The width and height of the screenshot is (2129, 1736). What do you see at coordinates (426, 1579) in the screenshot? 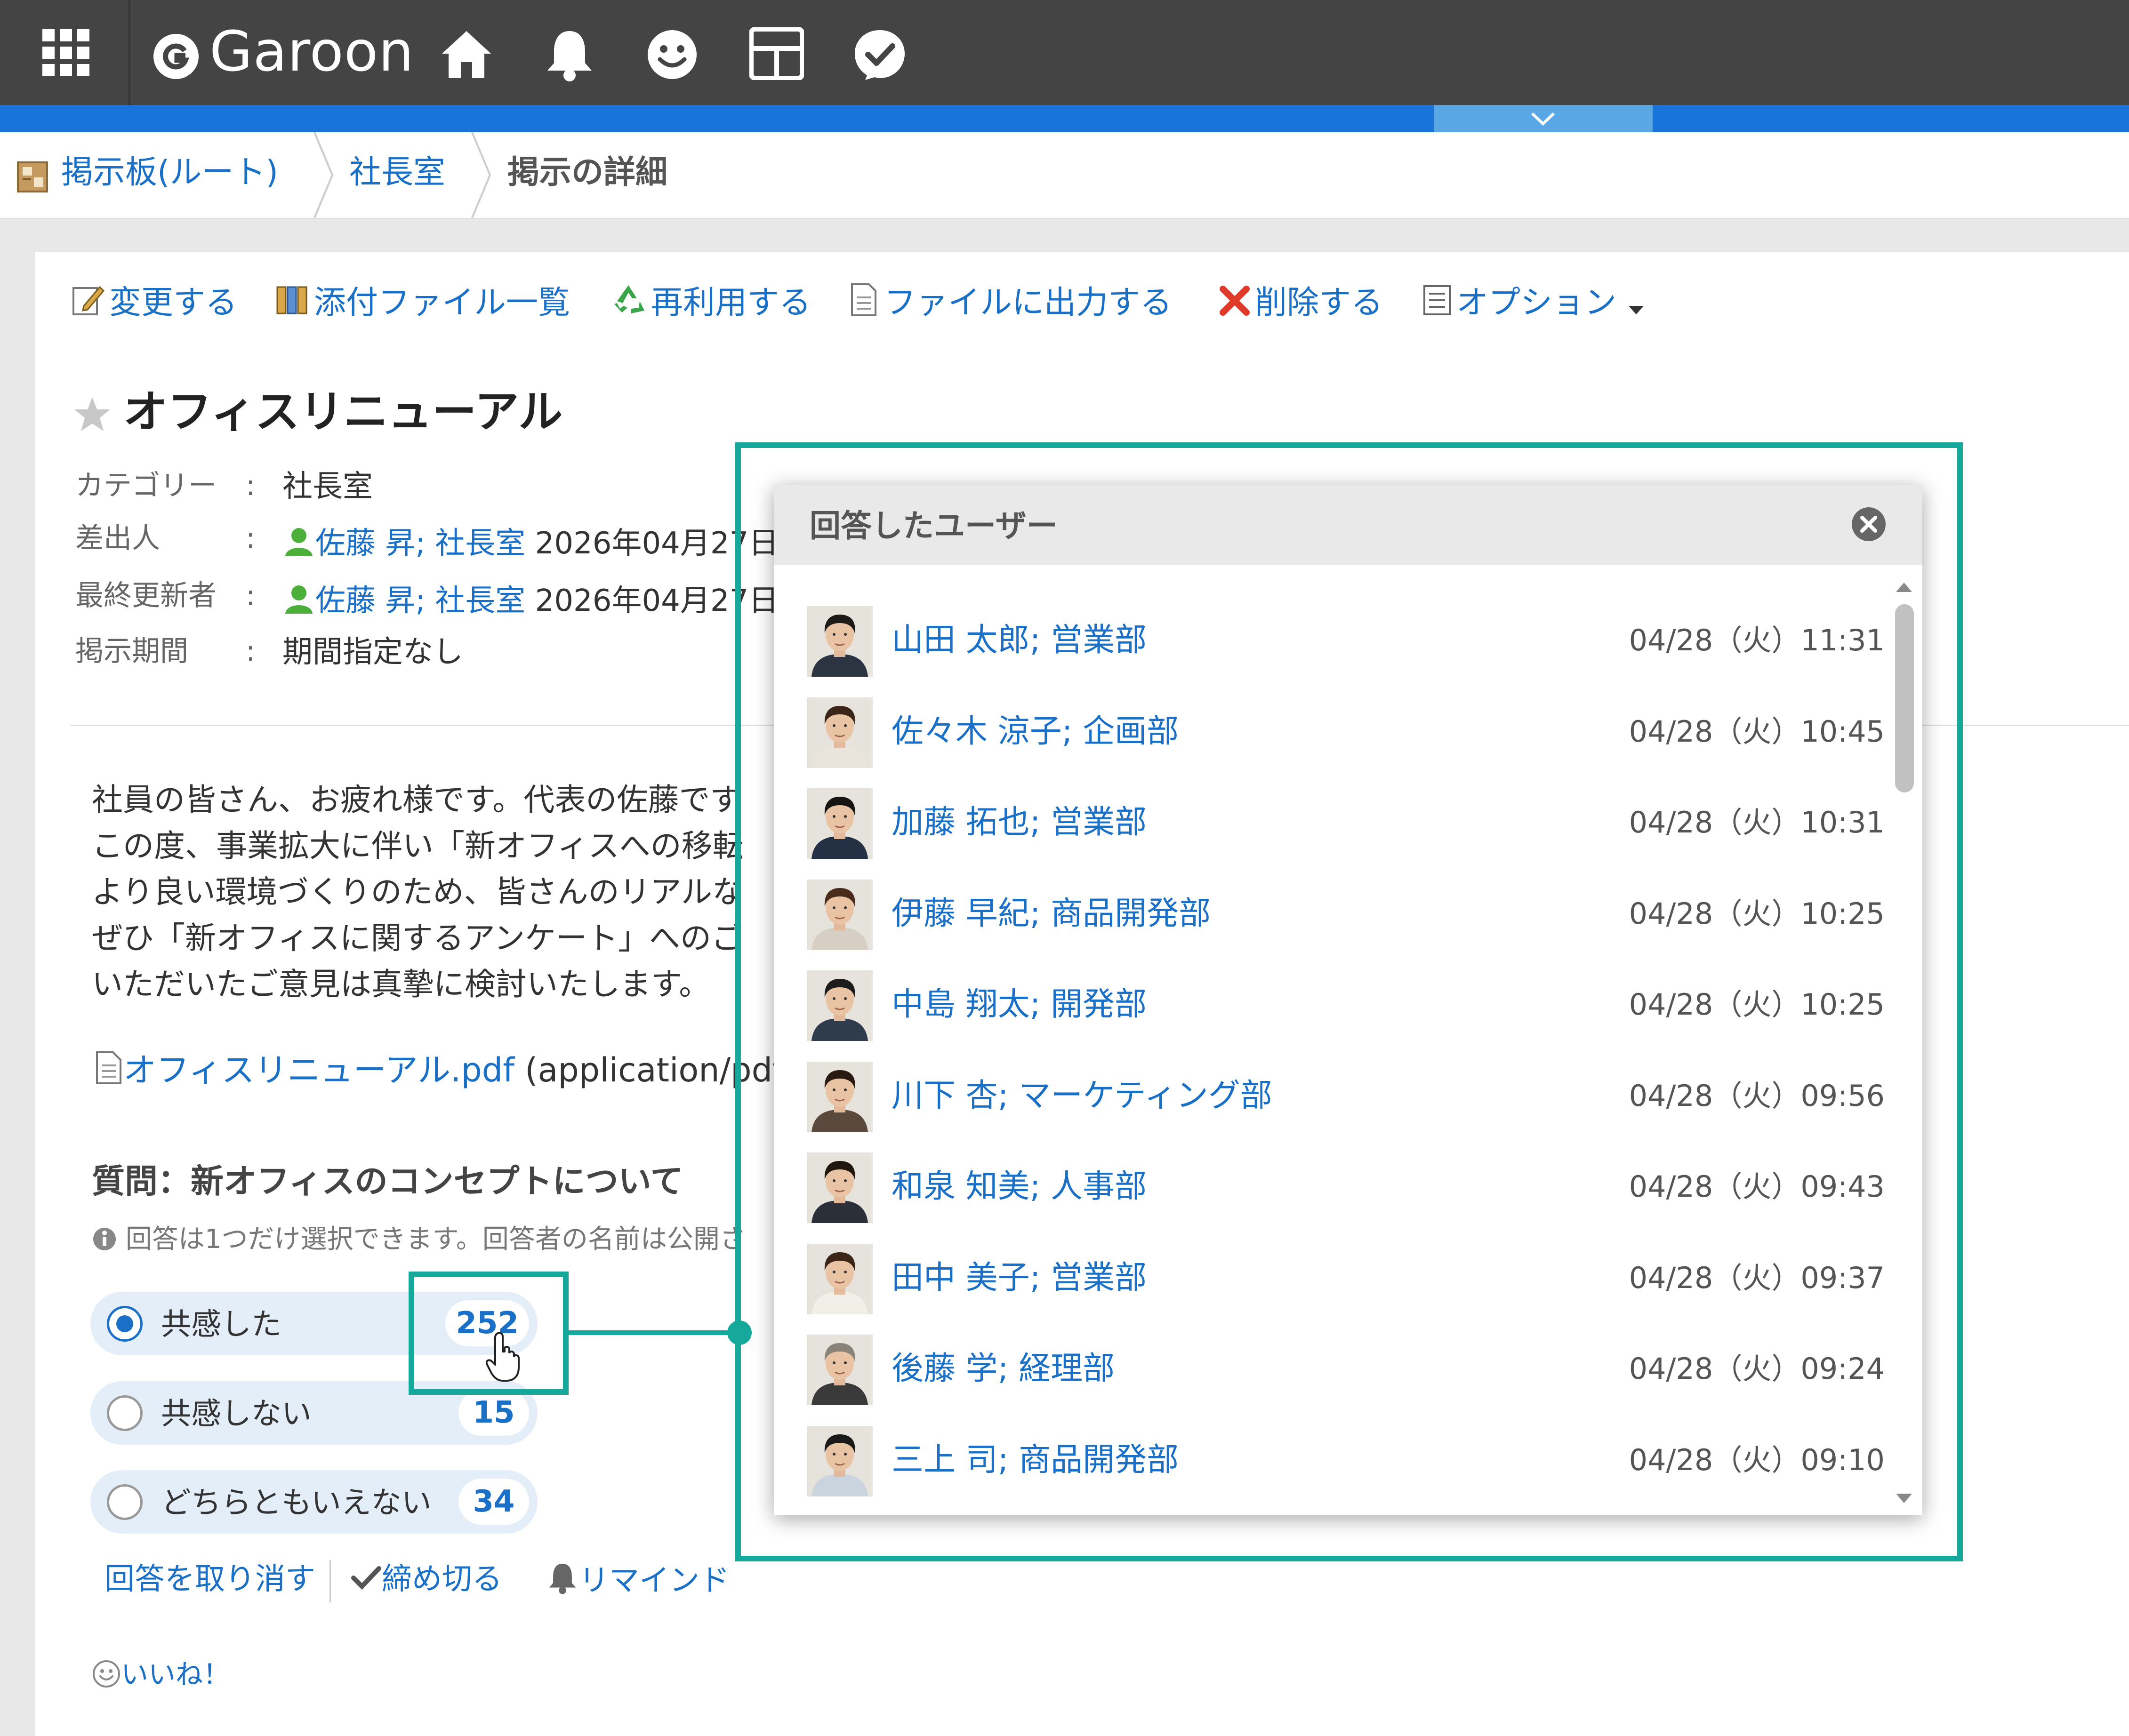
I see `close-poll-button: 締め切る` at bounding box center [426, 1579].